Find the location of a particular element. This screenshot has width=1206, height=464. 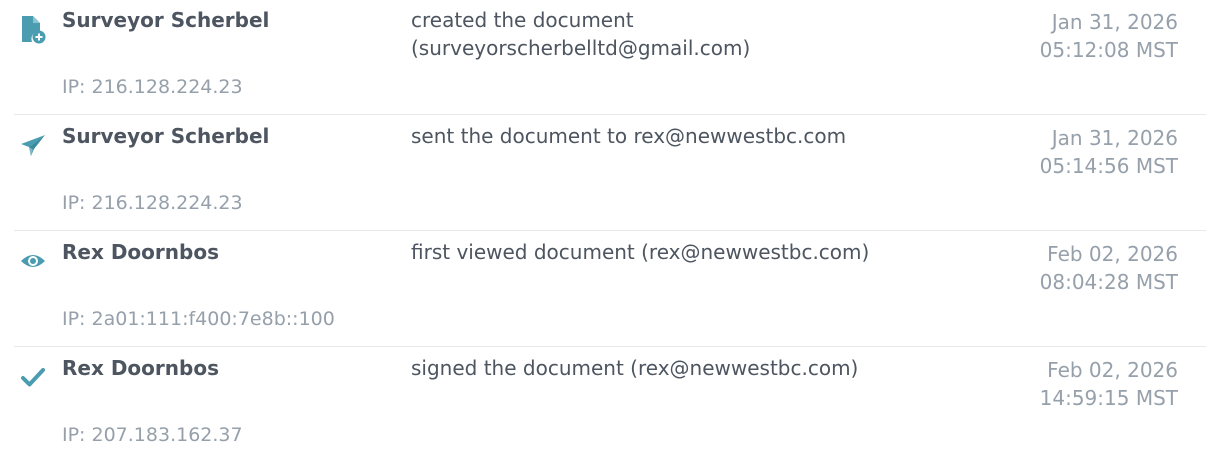

event-time: 05:12:08 MST is located at coordinates (1108, 50).